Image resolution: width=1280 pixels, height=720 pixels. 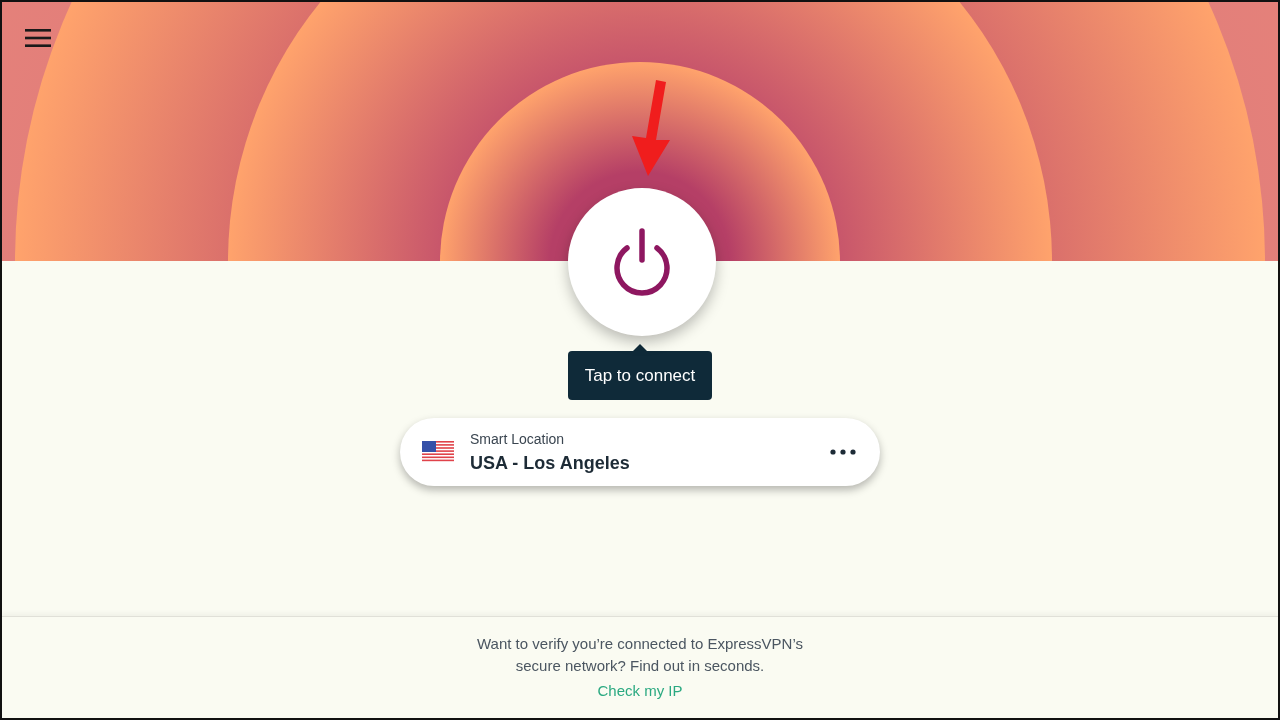 What do you see at coordinates (640, 375) in the screenshot?
I see `tooltip: Tap to connect` at bounding box center [640, 375].